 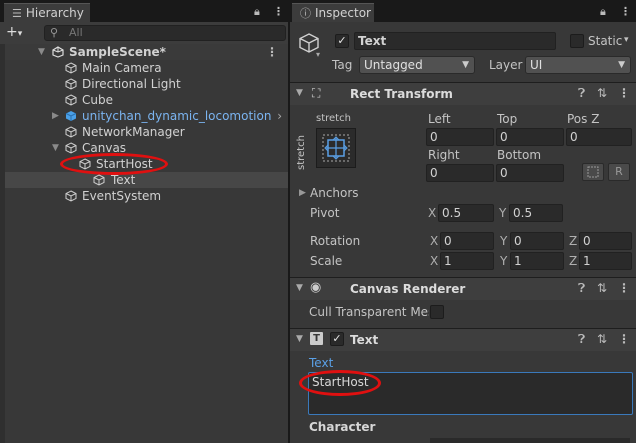 What do you see at coordinates (578, 65) in the screenshot?
I see `layer-dropdown: UI ▼` at bounding box center [578, 65].